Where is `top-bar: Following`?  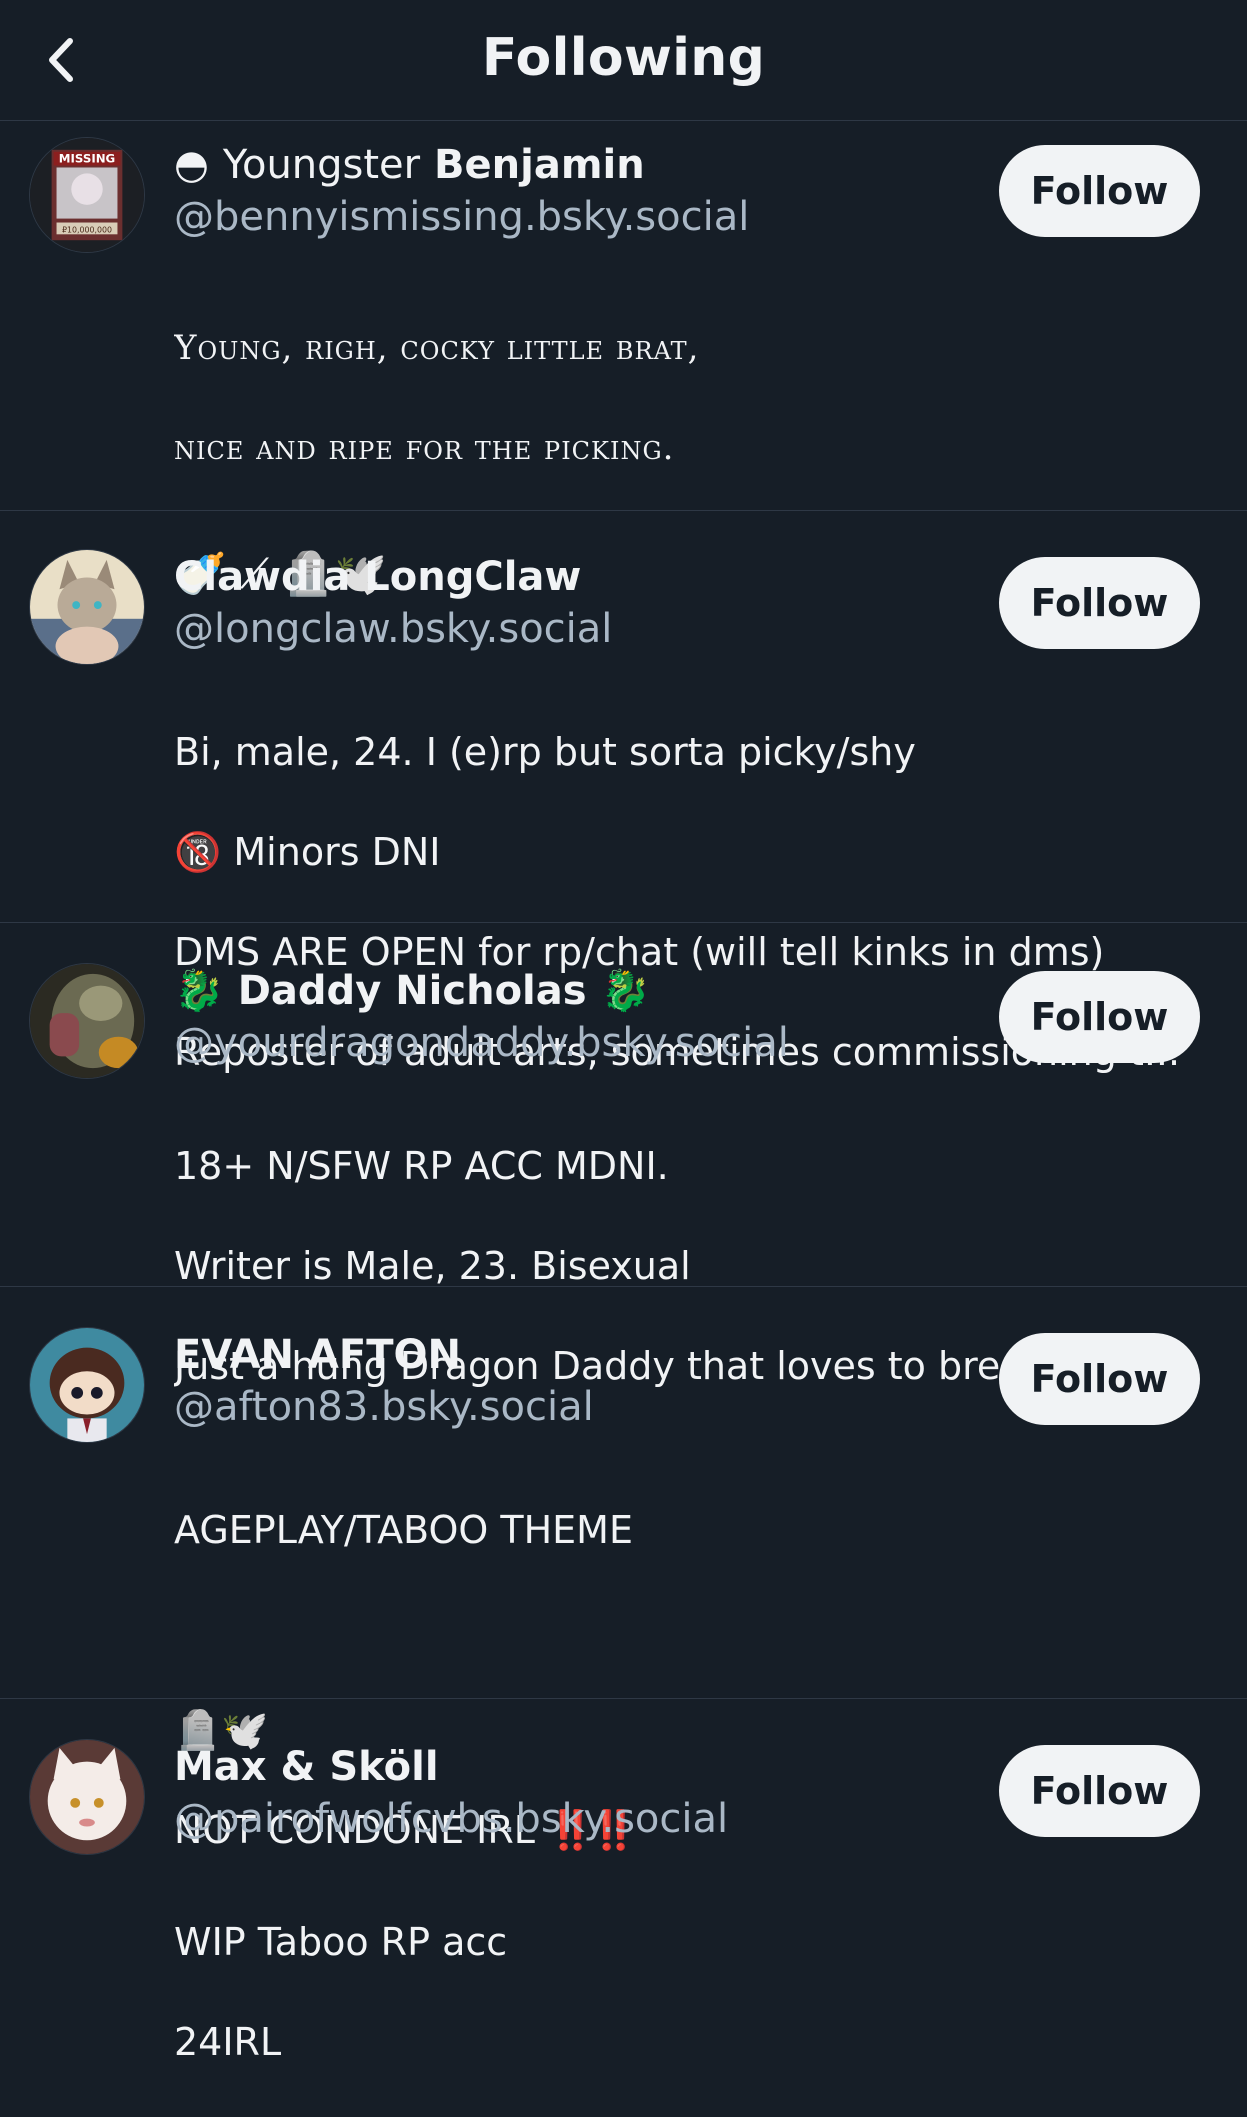 top-bar: Following is located at coordinates (623, 60).